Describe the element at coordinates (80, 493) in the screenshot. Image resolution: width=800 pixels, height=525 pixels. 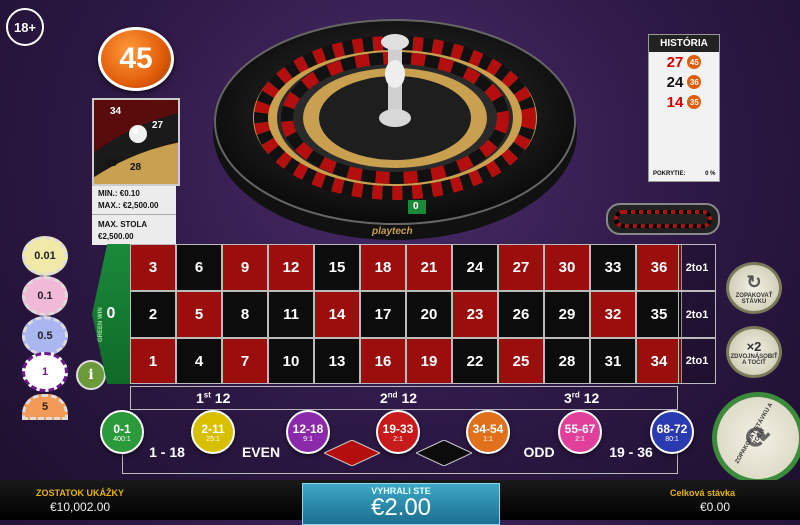
I see `balance-label: ZOSTATOK UKÁŽKY` at that location.